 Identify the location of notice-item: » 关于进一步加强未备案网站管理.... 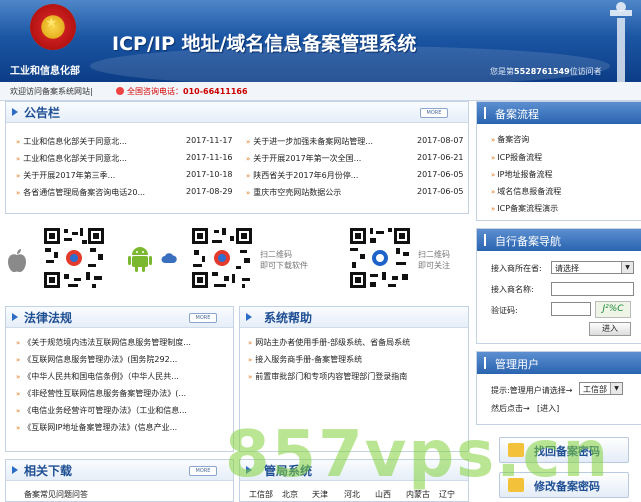
(326, 141).